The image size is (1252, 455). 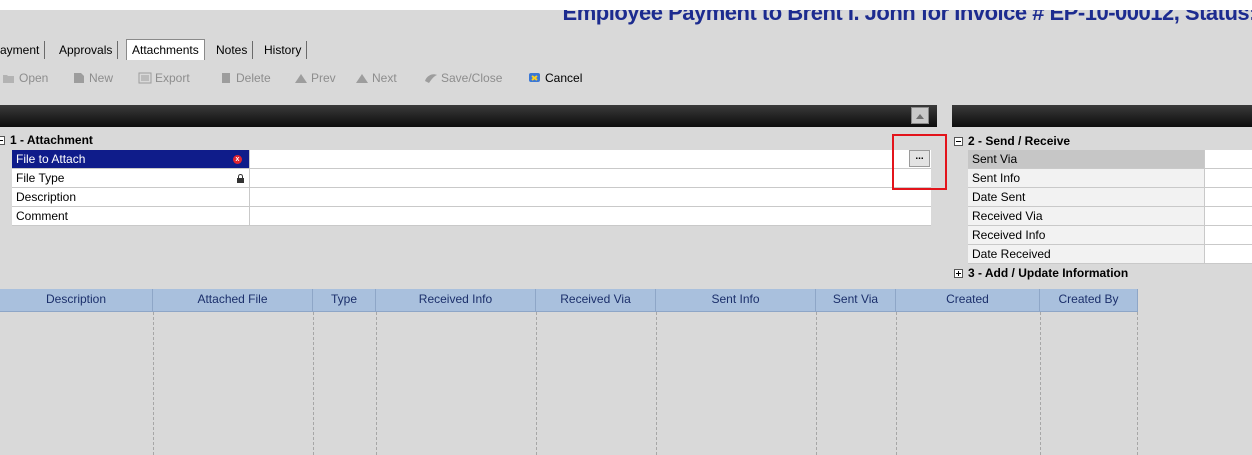 What do you see at coordinates (145, 78) in the screenshot?
I see `export-icon` at bounding box center [145, 78].